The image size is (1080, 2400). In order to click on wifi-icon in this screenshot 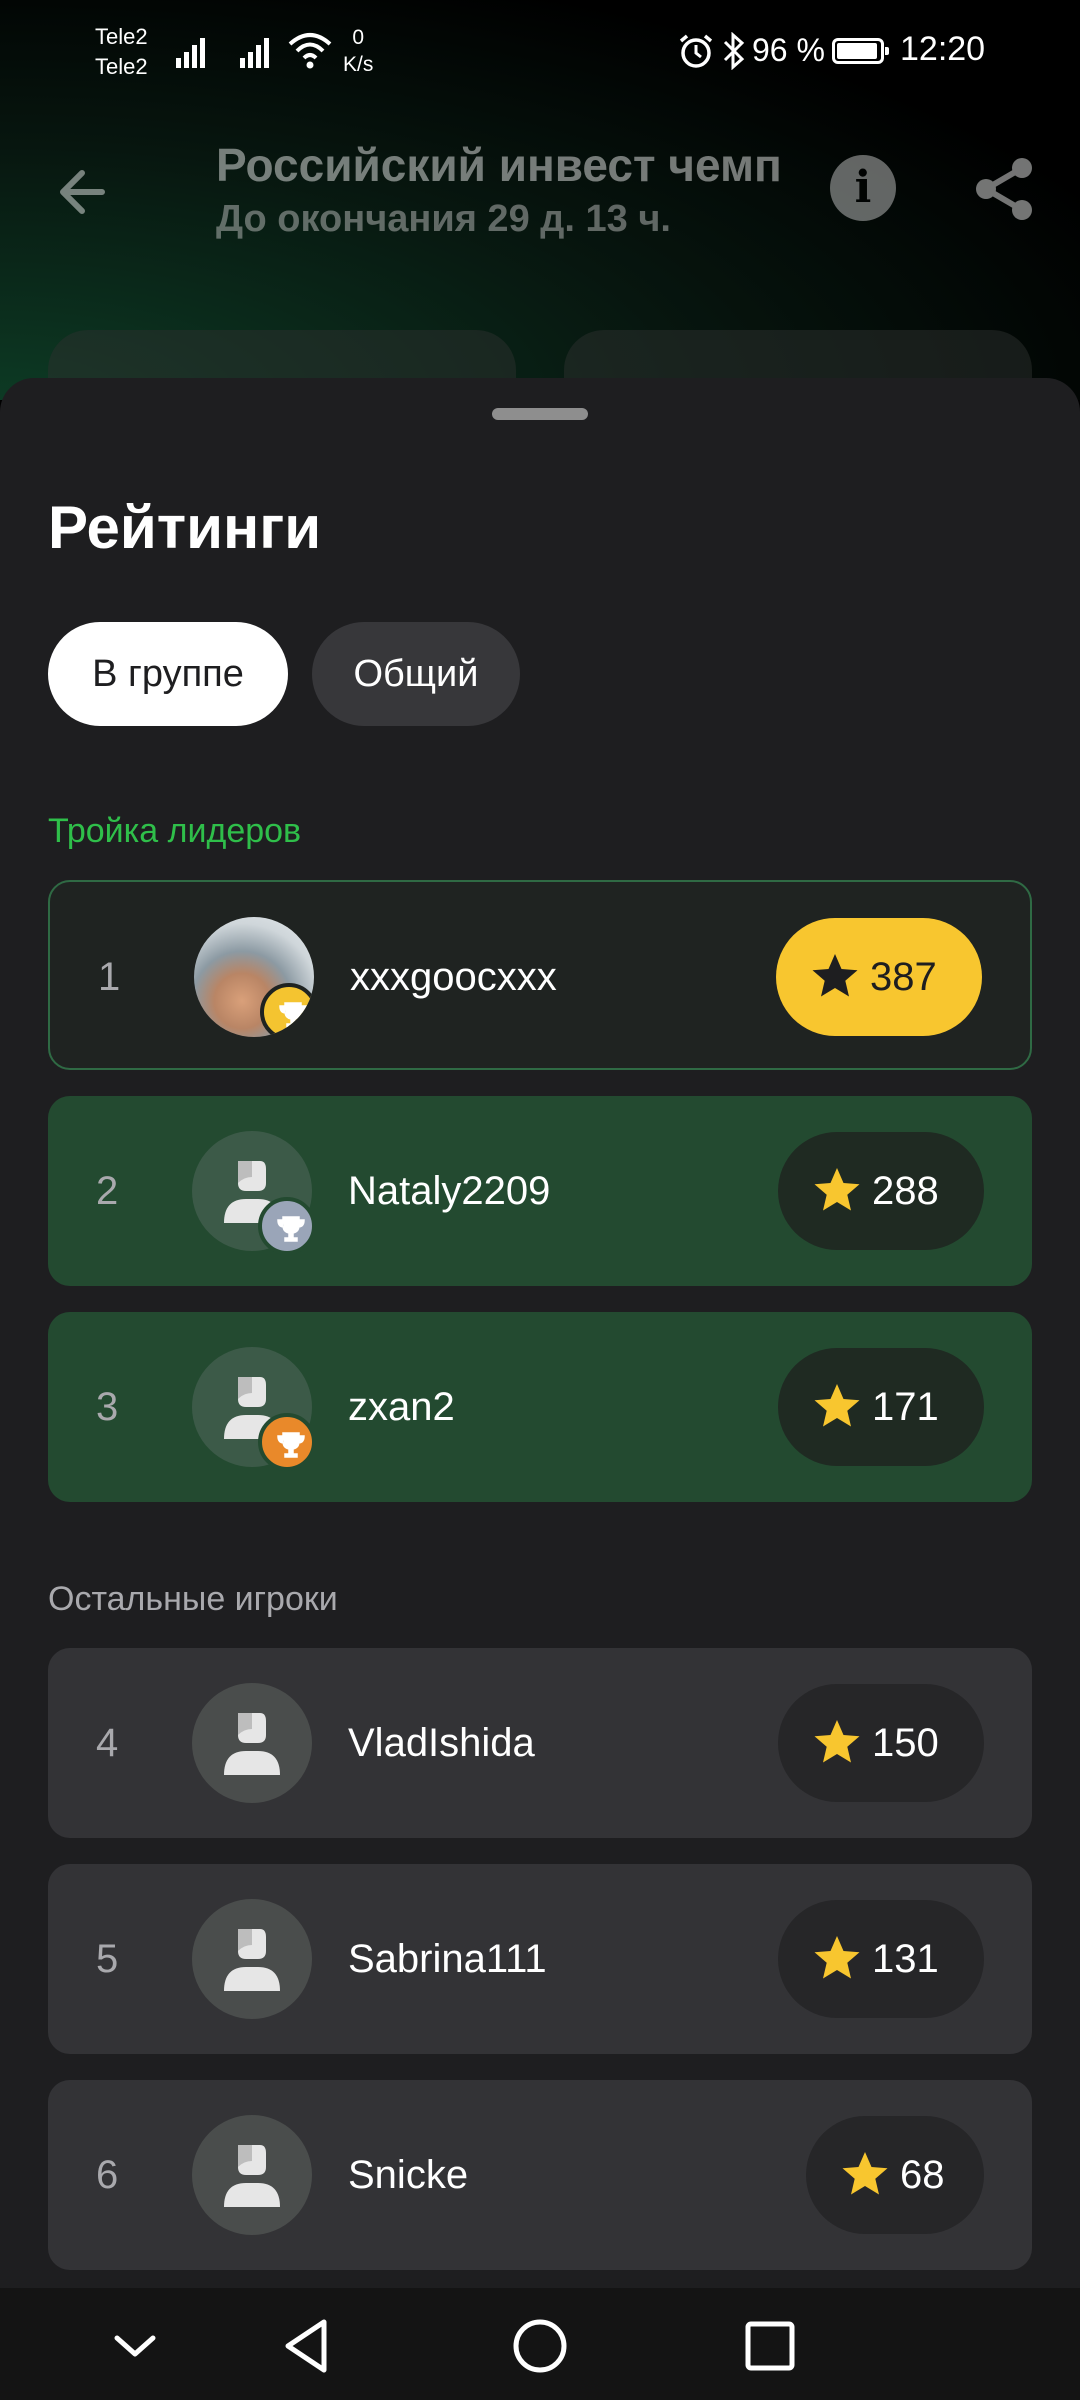, I will do `click(310, 51)`.